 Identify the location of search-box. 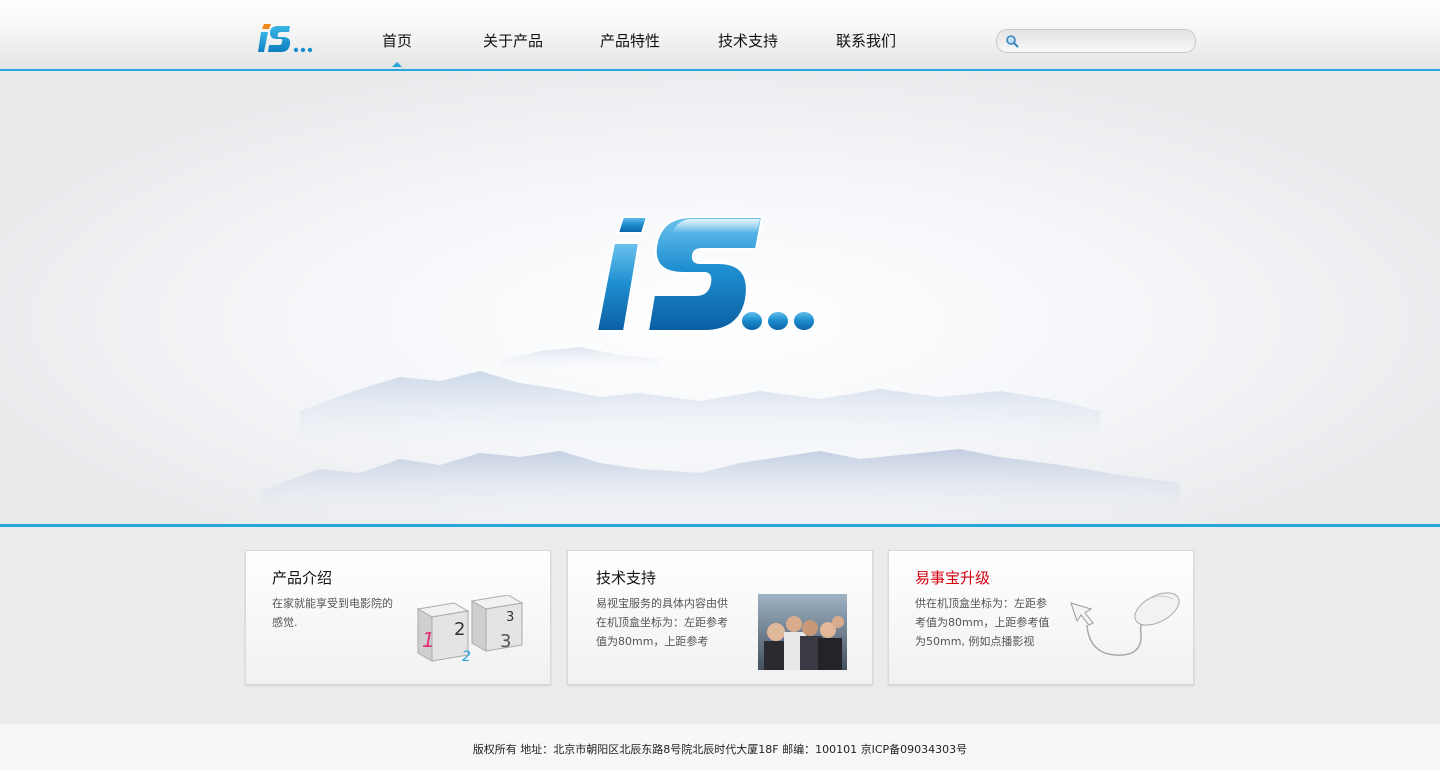
(1096, 41).